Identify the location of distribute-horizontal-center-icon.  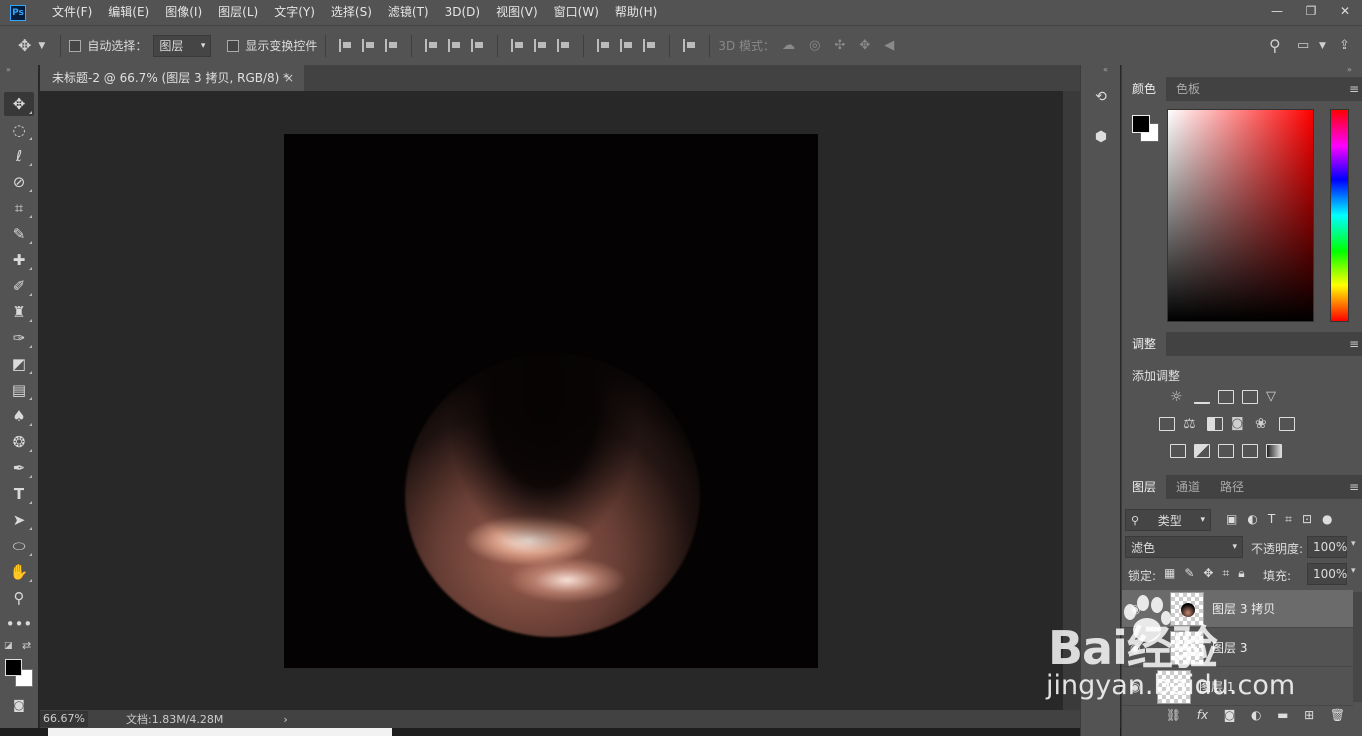
(626, 45).